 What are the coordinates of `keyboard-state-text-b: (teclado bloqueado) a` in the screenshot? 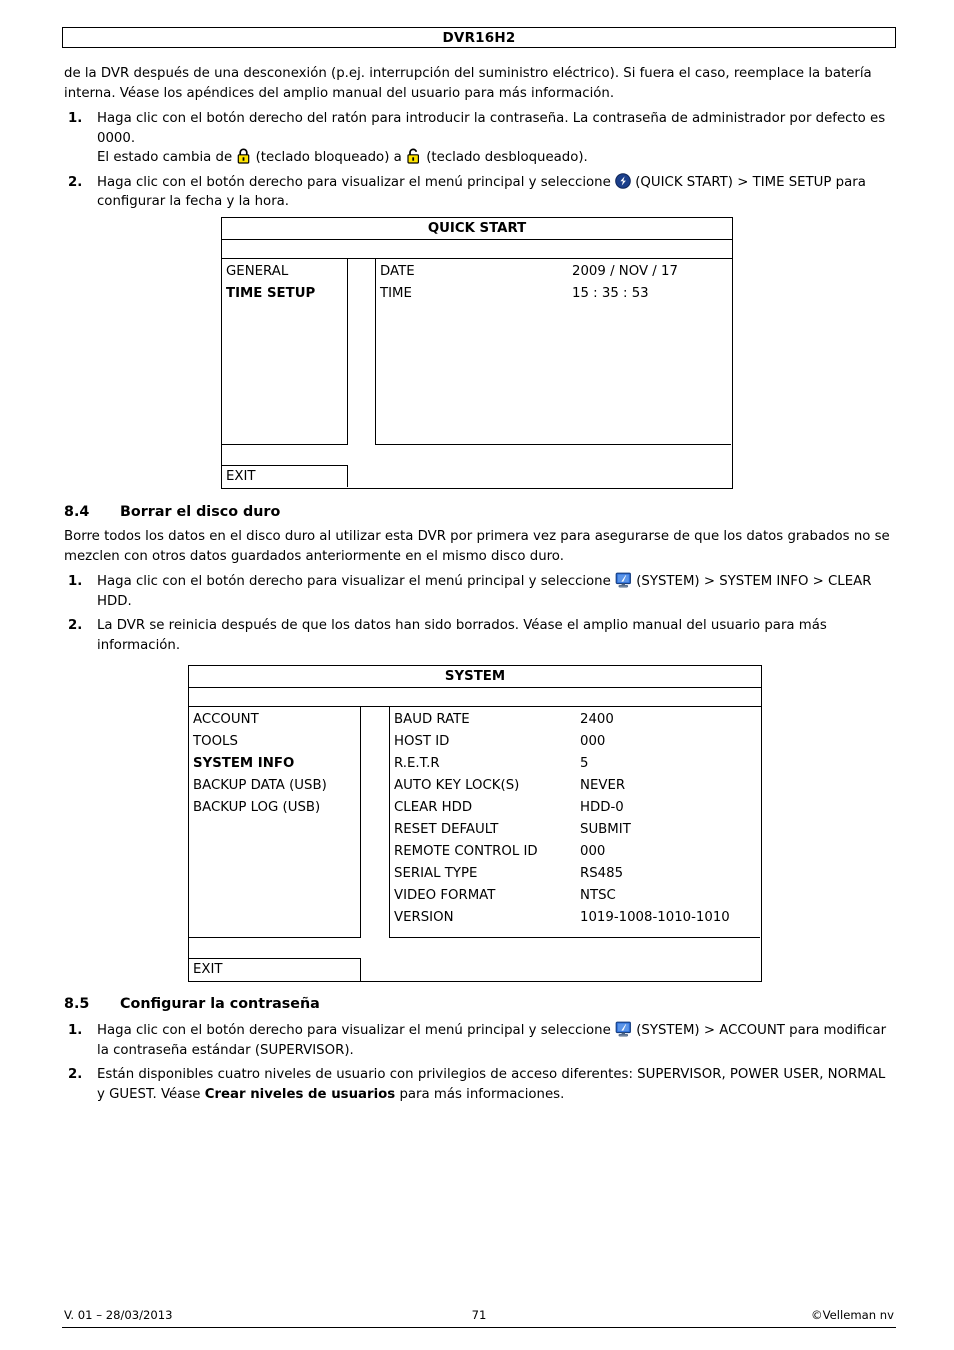 It's located at (328, 157).